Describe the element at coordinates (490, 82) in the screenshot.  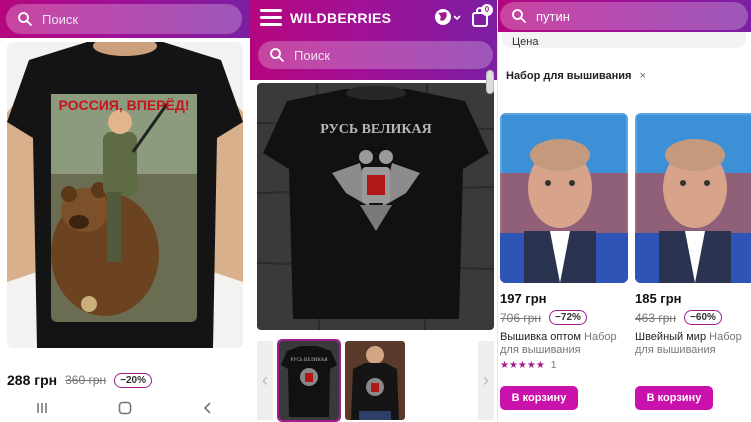
I see `scroll-handle` at that location.